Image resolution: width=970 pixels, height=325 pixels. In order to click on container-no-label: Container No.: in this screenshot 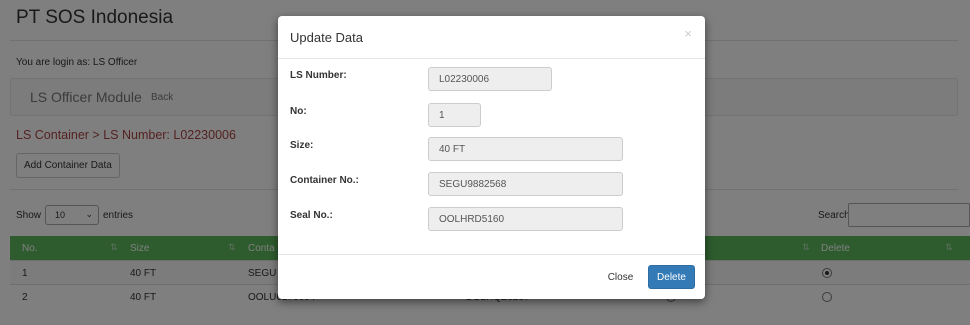, I will do `click(324, 180)`.